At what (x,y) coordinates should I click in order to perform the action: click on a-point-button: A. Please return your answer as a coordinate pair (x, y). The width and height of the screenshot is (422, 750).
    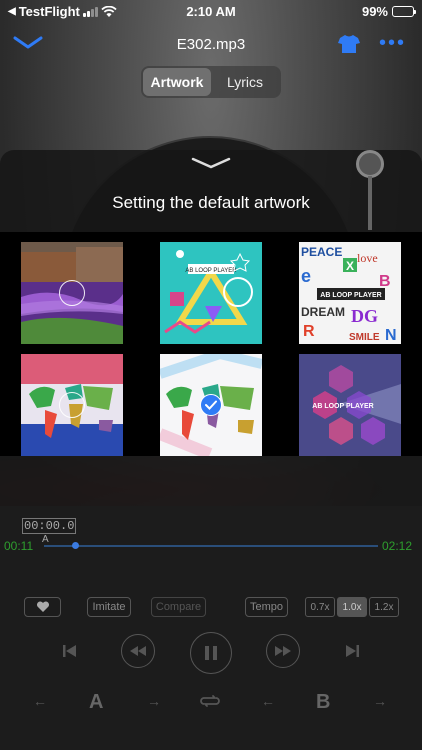
    Looking at the image, I should click on (96, 702).